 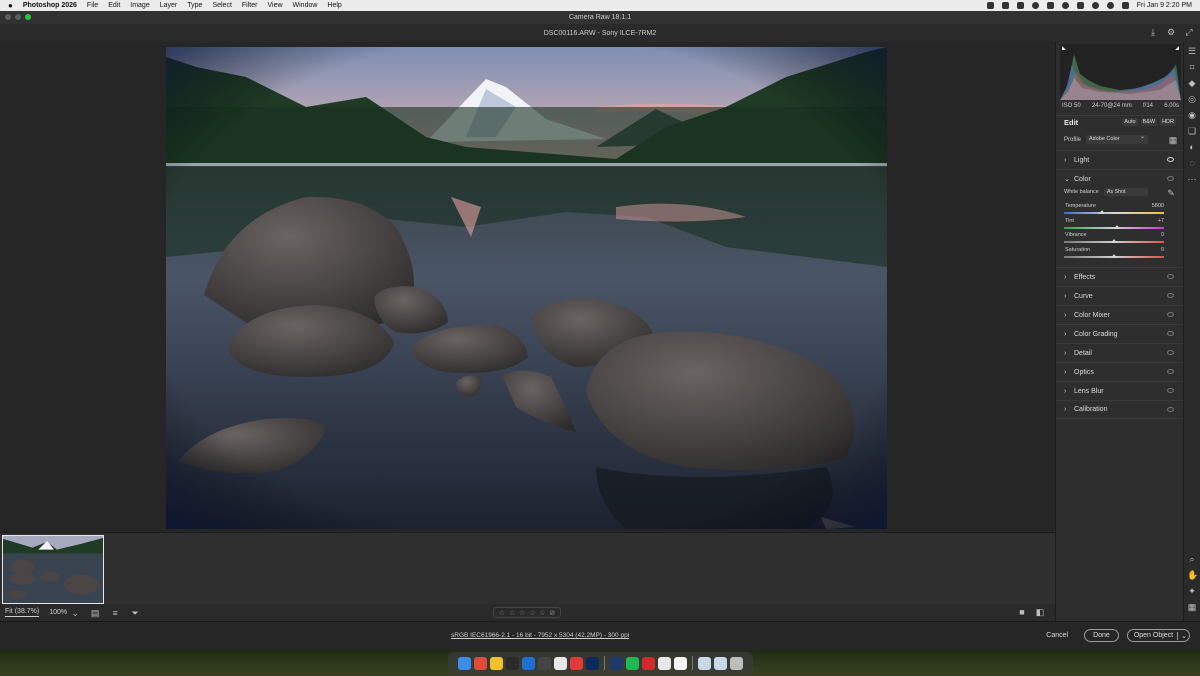 I want to click on save-icon: ⤓, so click(x=1153, y=32).